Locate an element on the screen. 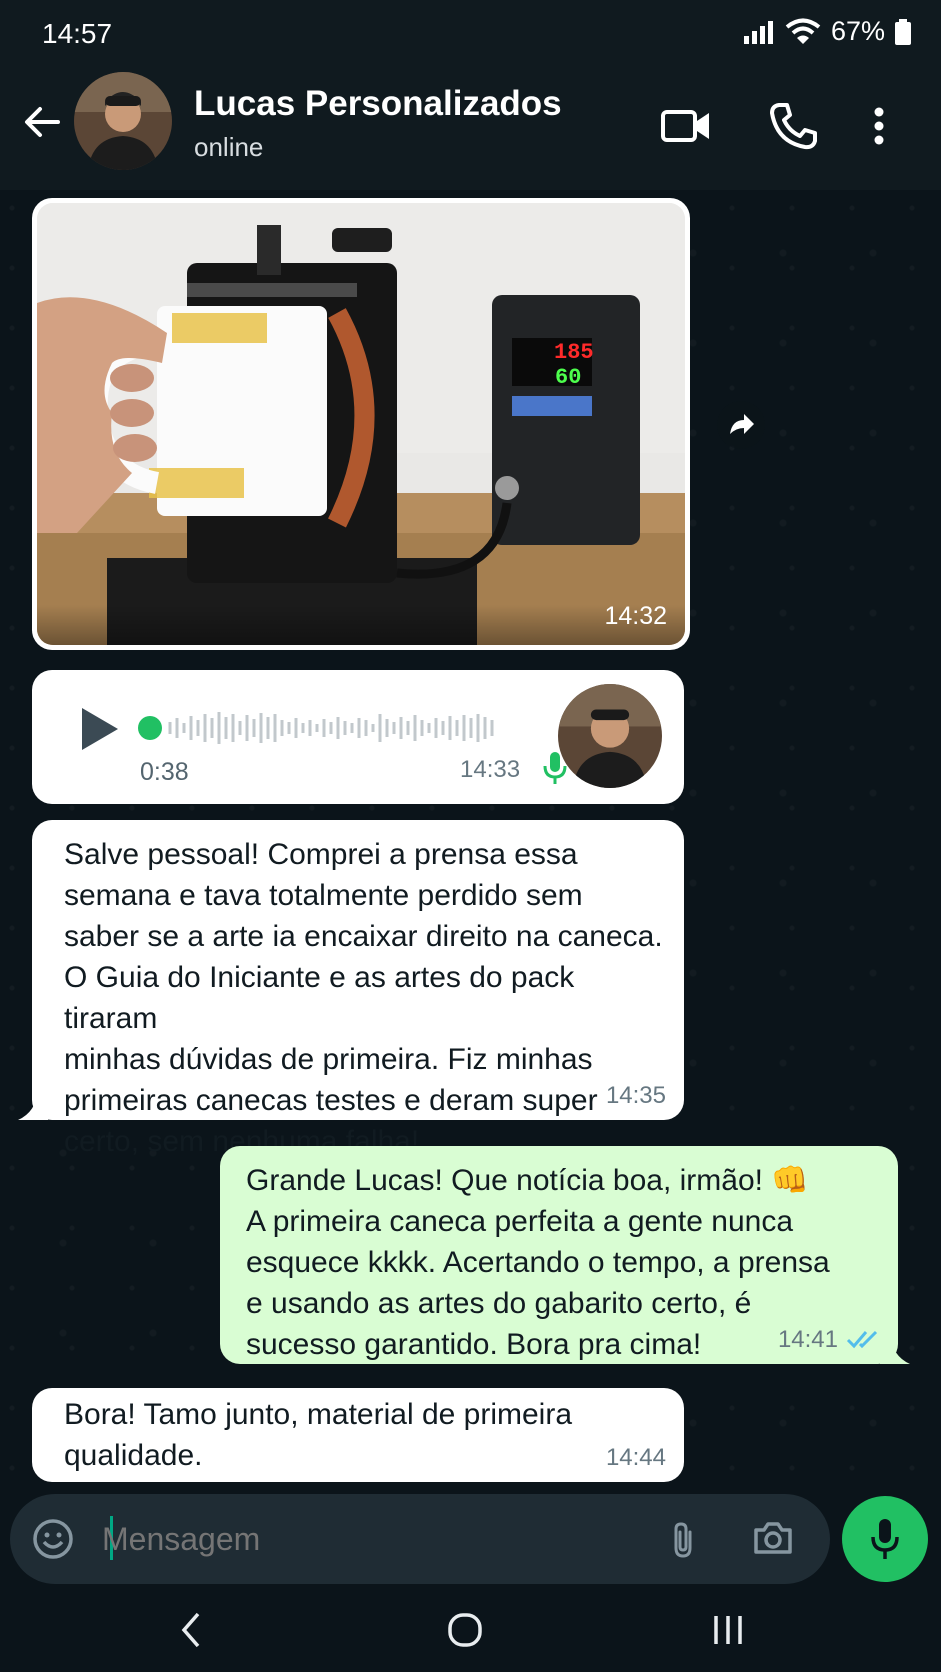 The image size is (941, 1672). message-time: 14:41 is located at coordinates (807, 1339).